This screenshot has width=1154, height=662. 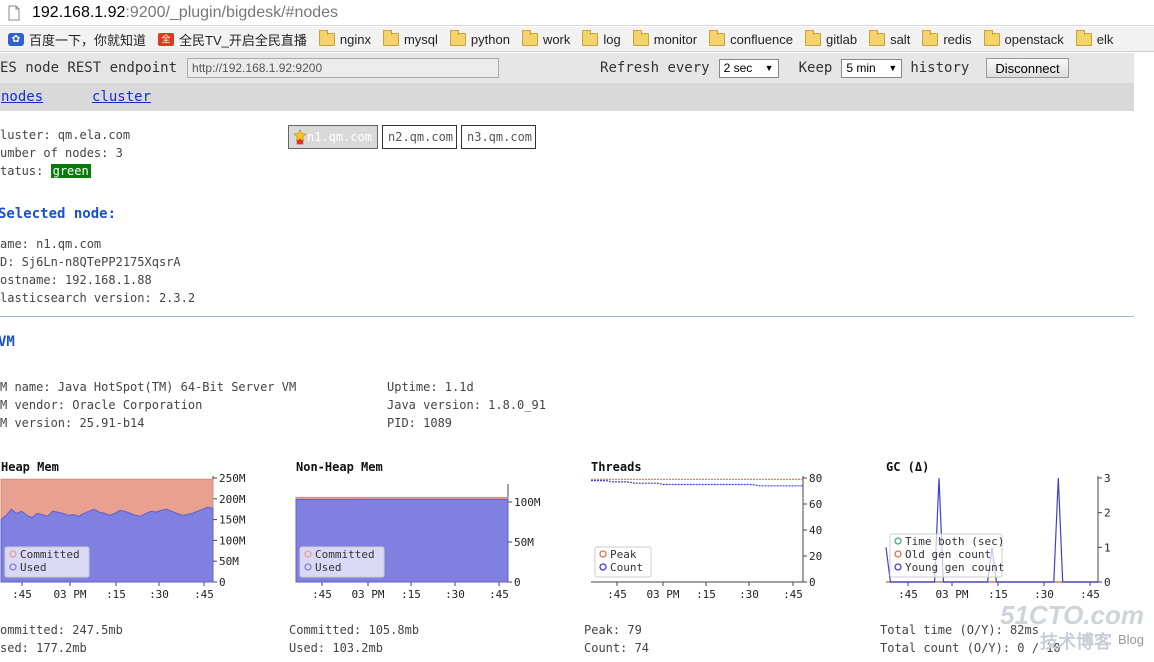 What do you see at coordinates (33, 567) in the screenshot?
I see `legend-label: Used` at bounding box center [33, 567].